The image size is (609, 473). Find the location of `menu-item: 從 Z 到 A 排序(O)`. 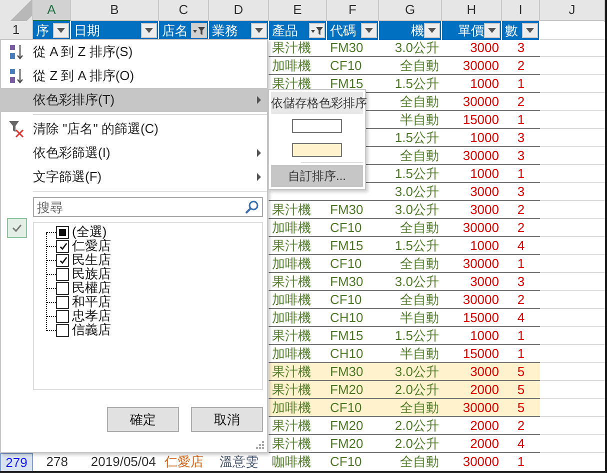

menu-item: 從 Z 到 A 排序(O) is located at coordinates (134, 76).